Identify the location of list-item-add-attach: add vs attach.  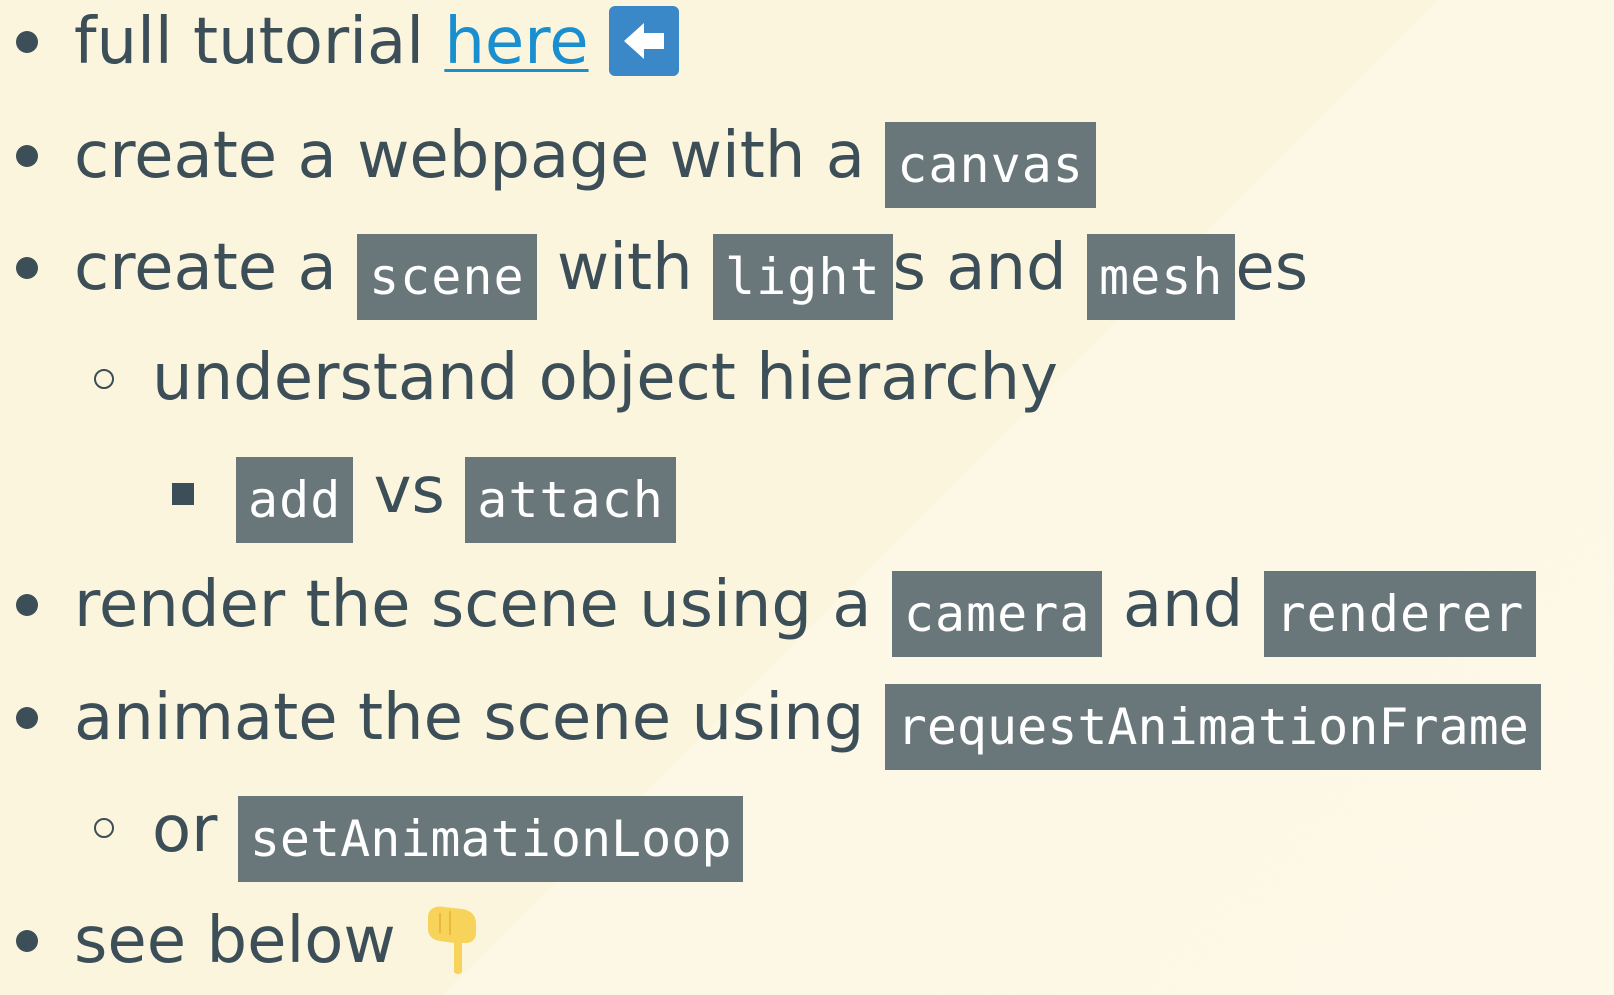
(456, 495).